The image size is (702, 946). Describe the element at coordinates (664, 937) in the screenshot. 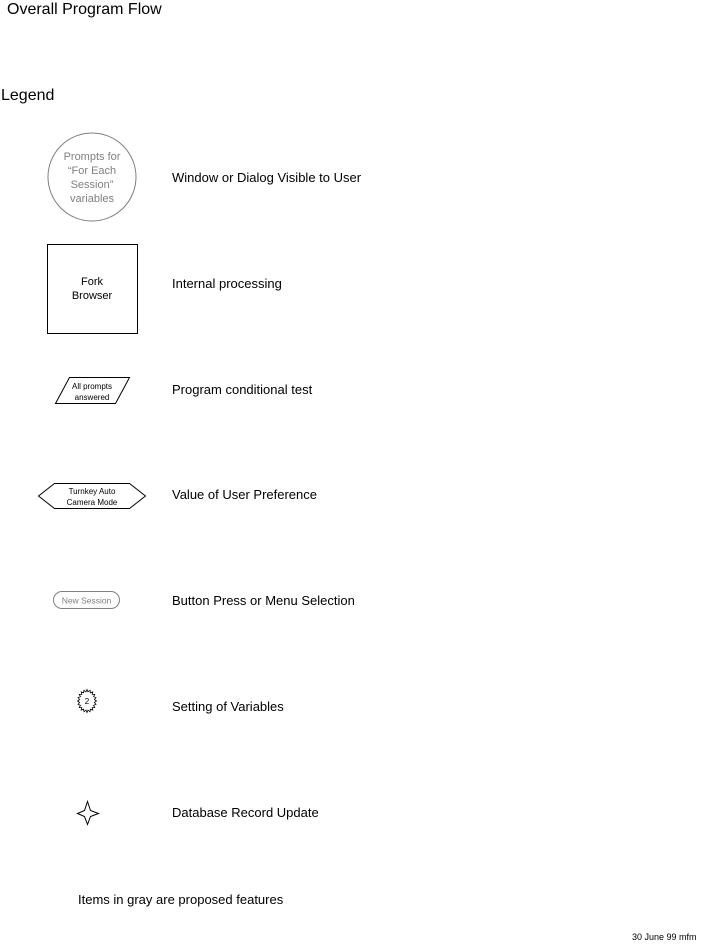

I see `footer-date: 30 June 99 mfm` at that location.